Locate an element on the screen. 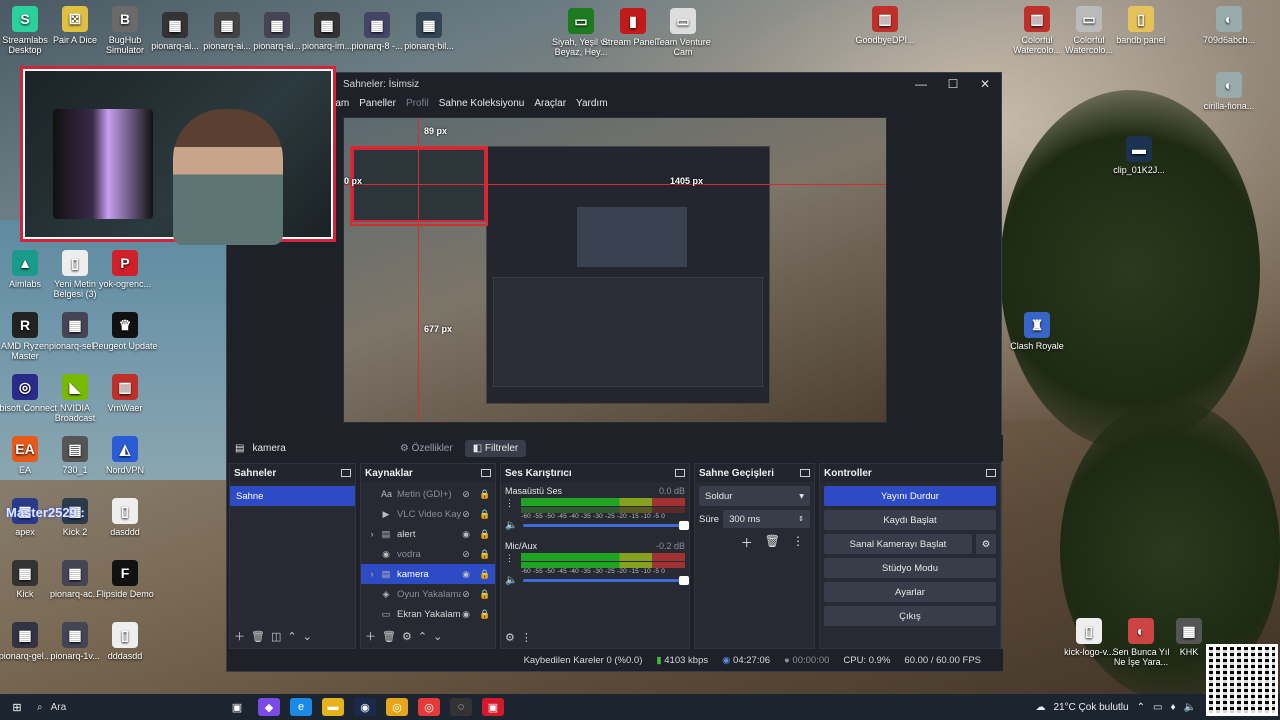 This screenshot has width=1280, height=720. virtual-camera-settings-icon: ⚙ is located at coordinates (986, 544).